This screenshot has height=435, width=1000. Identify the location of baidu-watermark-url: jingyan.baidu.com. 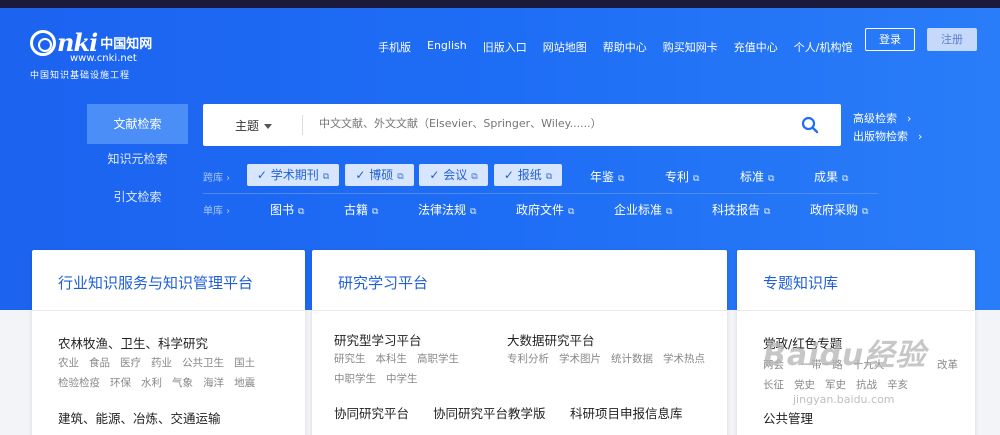
(844, 399).